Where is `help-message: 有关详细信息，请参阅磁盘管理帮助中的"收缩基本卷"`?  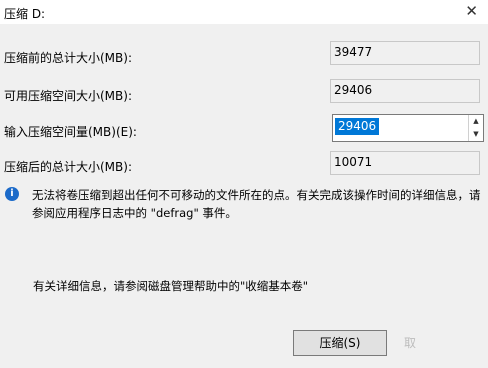 help-message: 有关详细信息，请参阅磁盘管理帮助中的"收缩基本卷" is located at coordinates (171, 286).